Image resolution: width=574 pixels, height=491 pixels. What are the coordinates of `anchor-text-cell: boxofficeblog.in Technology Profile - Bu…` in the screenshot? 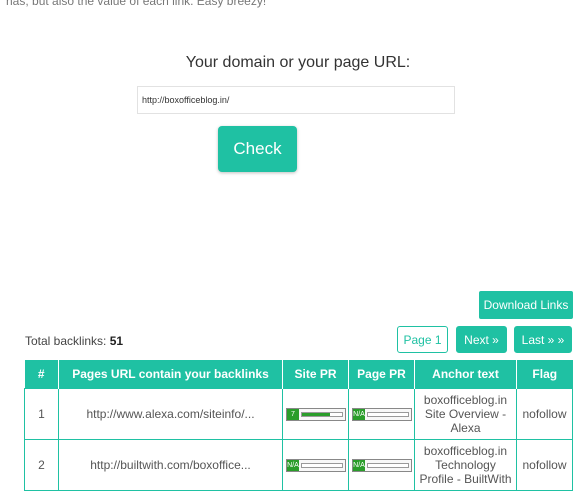 It's located at (465, 465).